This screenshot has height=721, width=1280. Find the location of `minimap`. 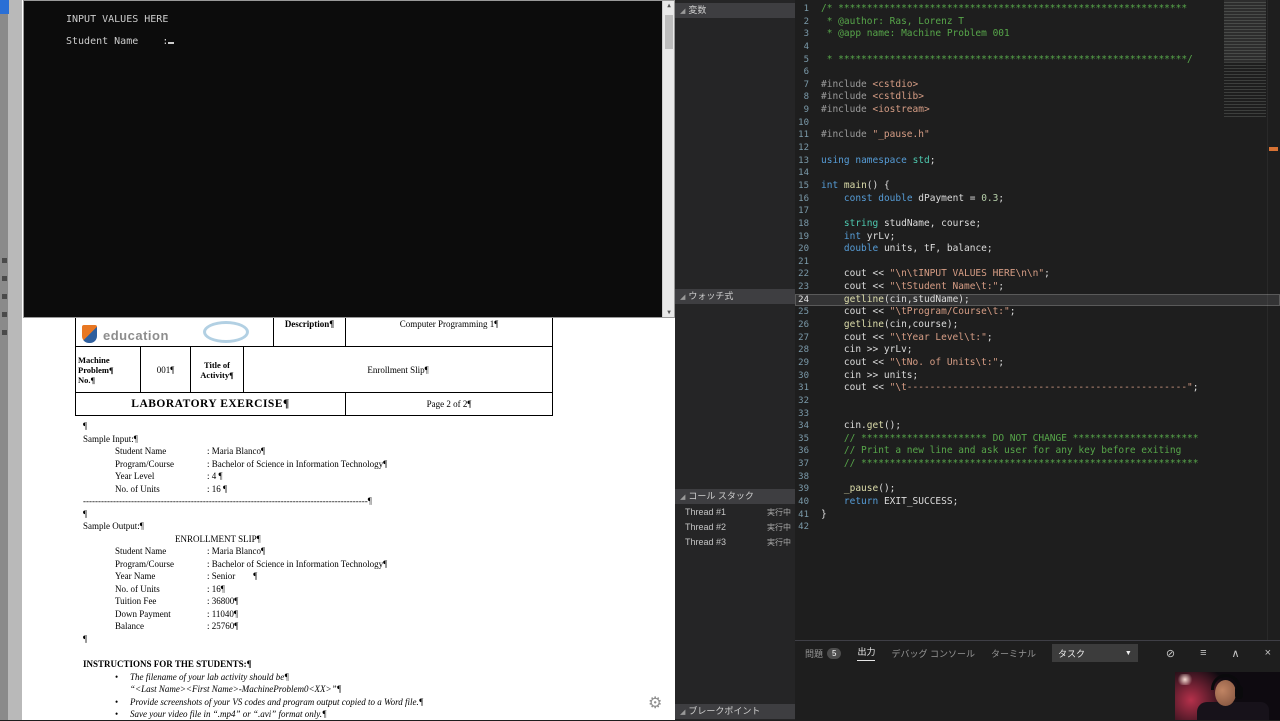

minimap is located at coordinates (1245, 60).